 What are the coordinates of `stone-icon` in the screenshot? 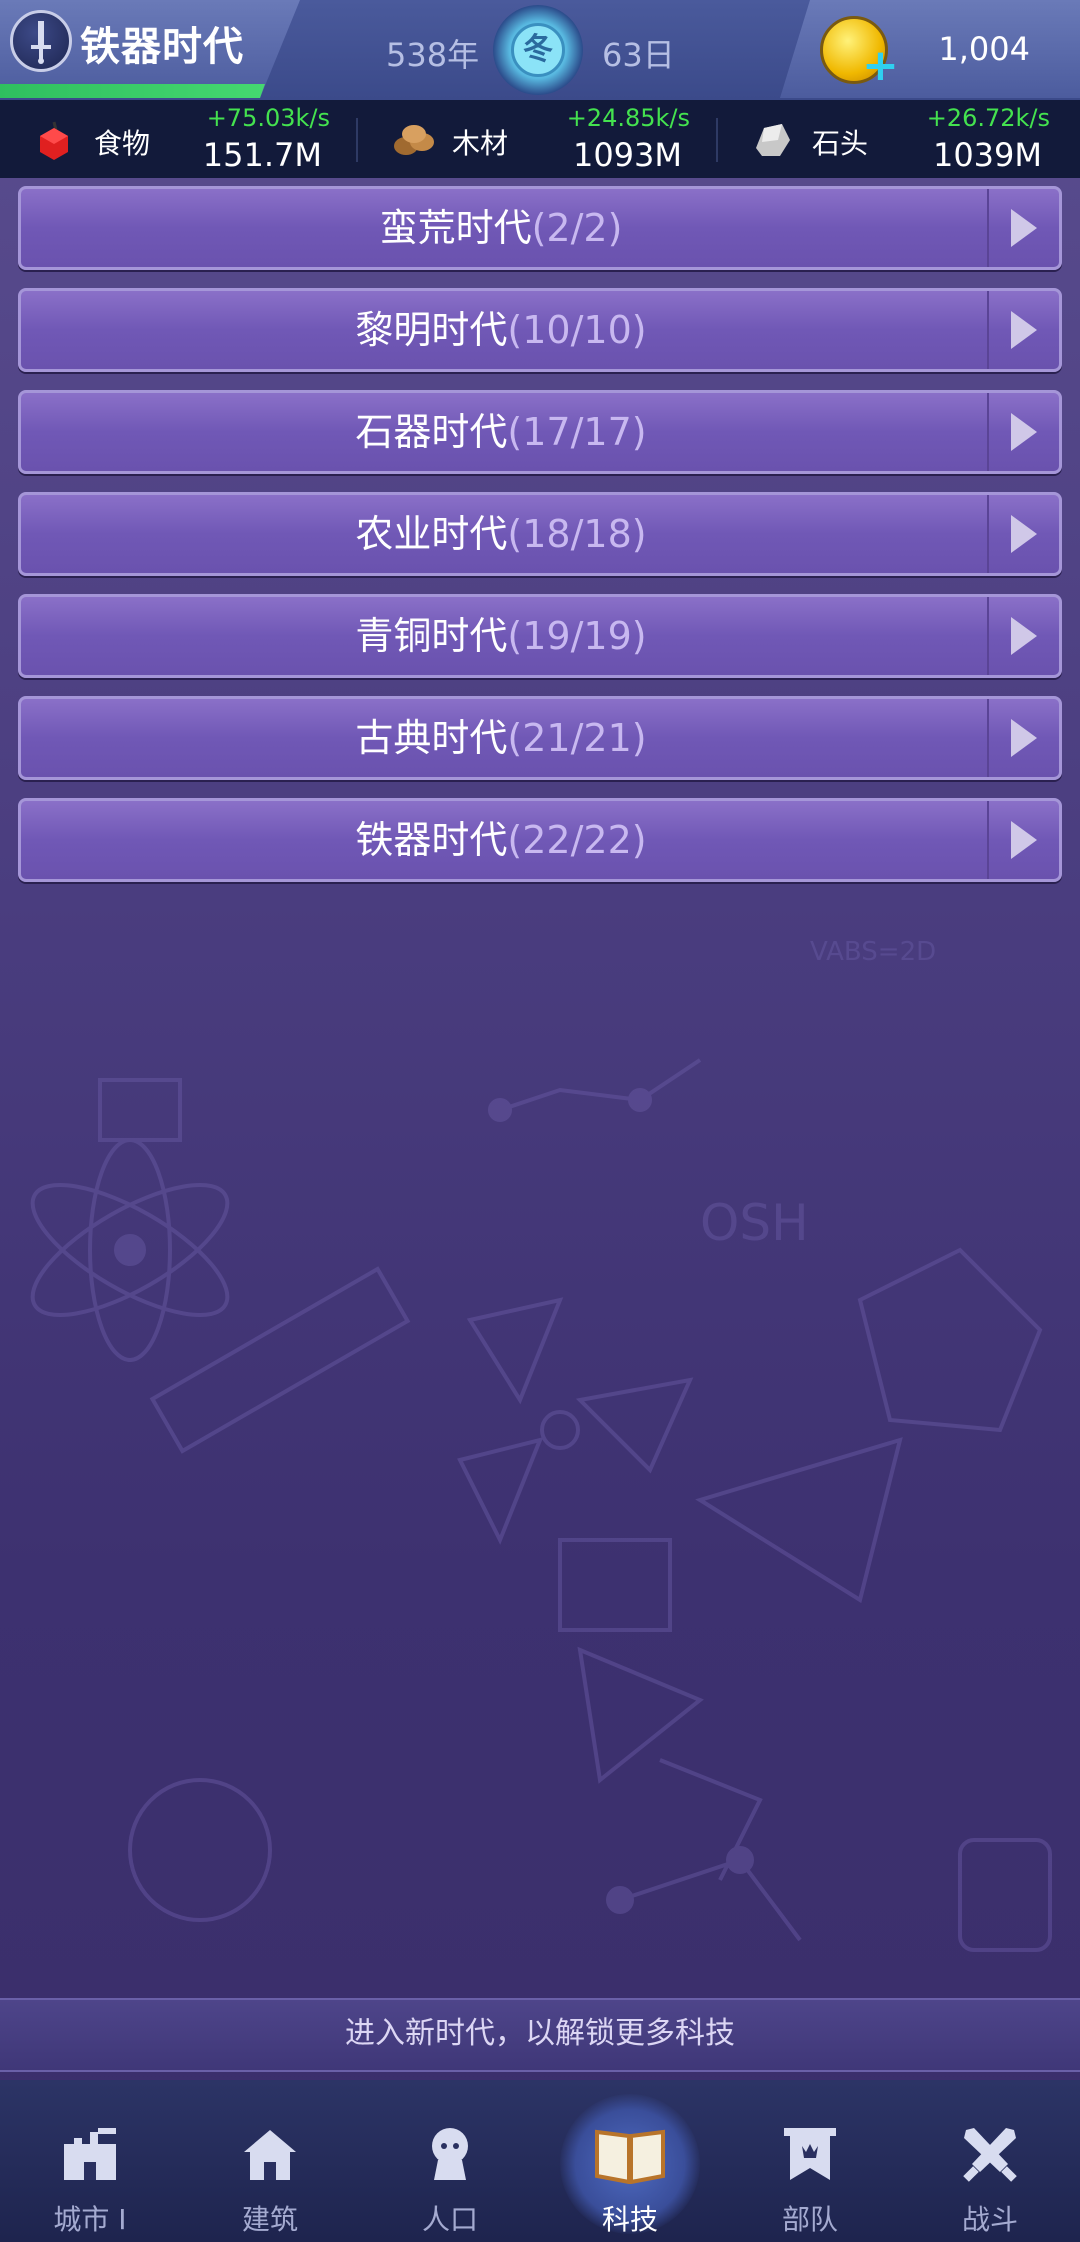 It's located at (772, 140).